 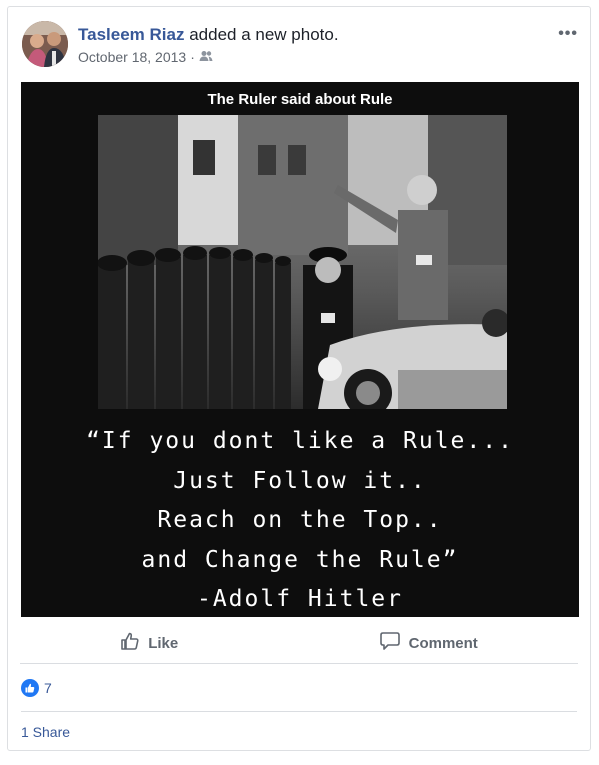 I want to click on quote-line: Reach on the Top.., so click(x=300, y=520).